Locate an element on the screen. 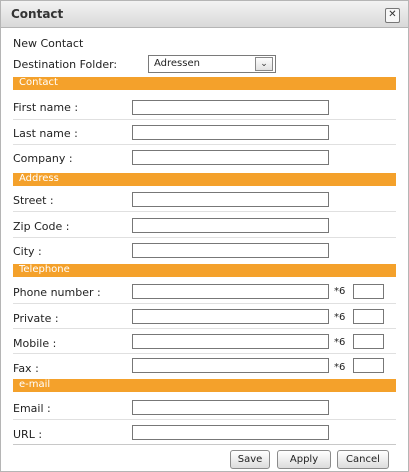 This screenshot has width=409, height=472. phone-number-suffix: *6 is located at coordinates (340, 291).